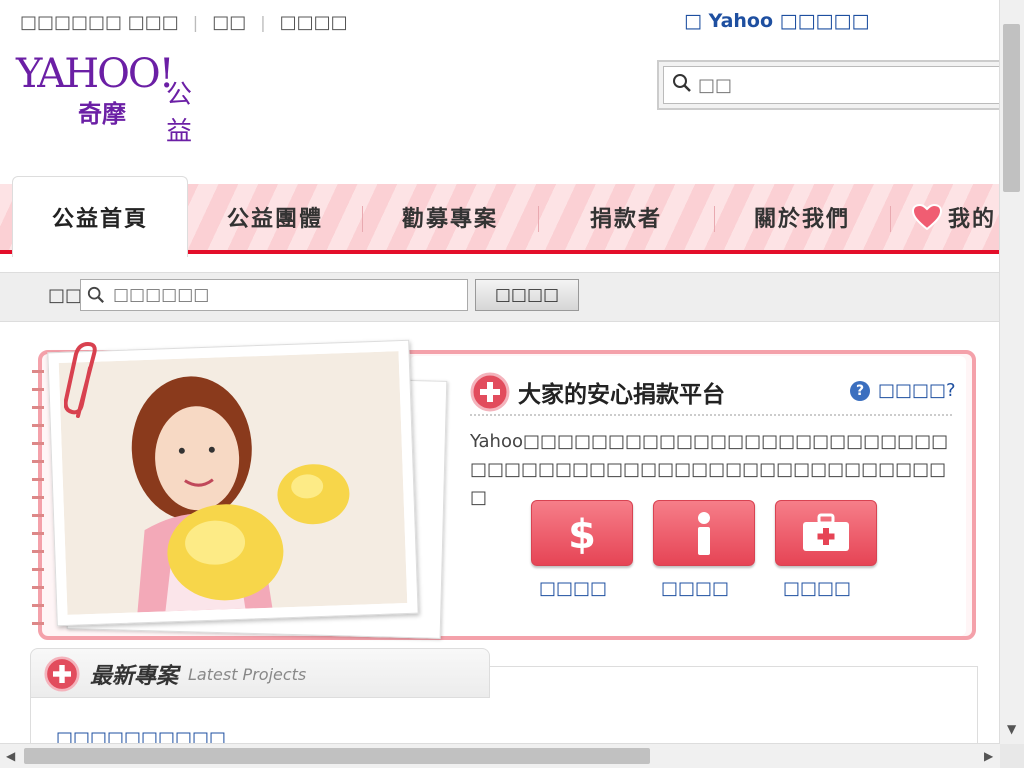 Image resolution: width=1024 pixels, height=768 pixels. What do you see at coordinates (798, 85) in the screenshot?
I see `site-search-input` at bounding box center [798, 85].